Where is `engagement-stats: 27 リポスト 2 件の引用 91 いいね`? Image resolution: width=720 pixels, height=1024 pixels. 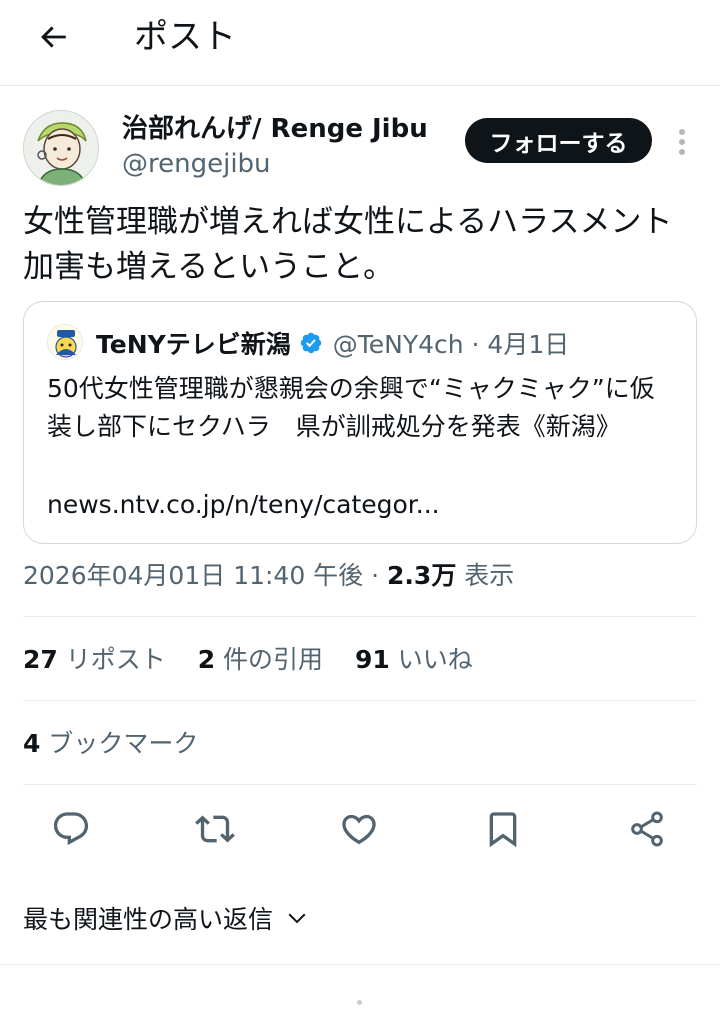
engagement-stats: 27 リポスト 2 件の引用 91 いいね is located at coordinates (260, 660).